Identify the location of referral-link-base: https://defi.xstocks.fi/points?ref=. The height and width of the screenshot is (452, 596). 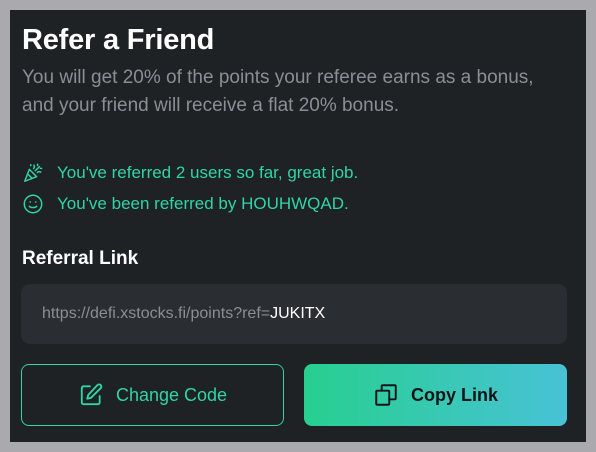
(156, 313).